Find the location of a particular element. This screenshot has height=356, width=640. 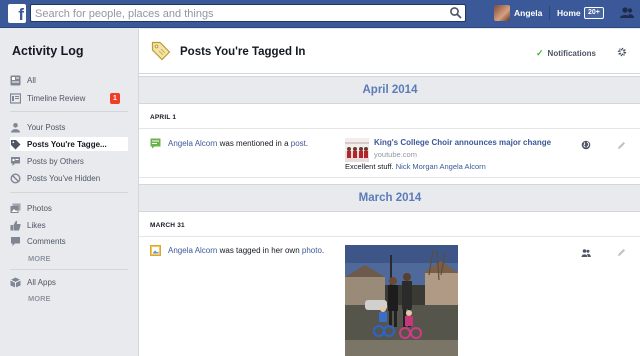

sidebar-item-all-apps: All Apps is located at coordinates (69, 282).